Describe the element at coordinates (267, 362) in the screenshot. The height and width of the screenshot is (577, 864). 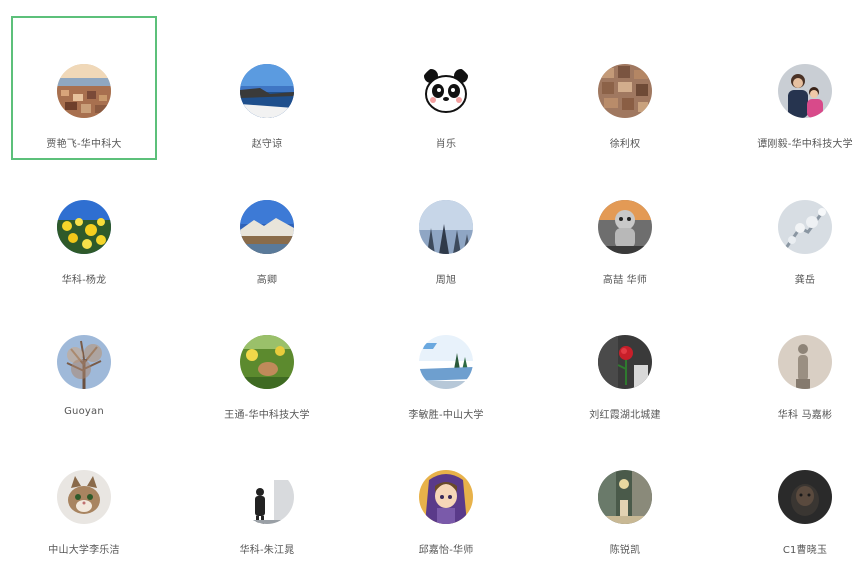
I see `green-garden-avatar` at that location.